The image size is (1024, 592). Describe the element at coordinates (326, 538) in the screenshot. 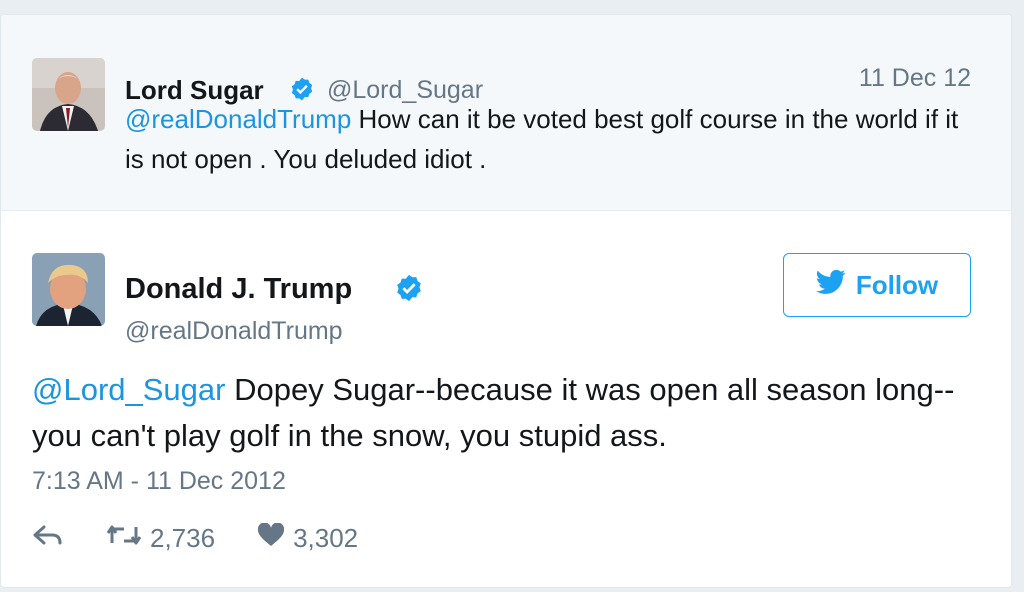

I see `like-count: 3,302` at that location.